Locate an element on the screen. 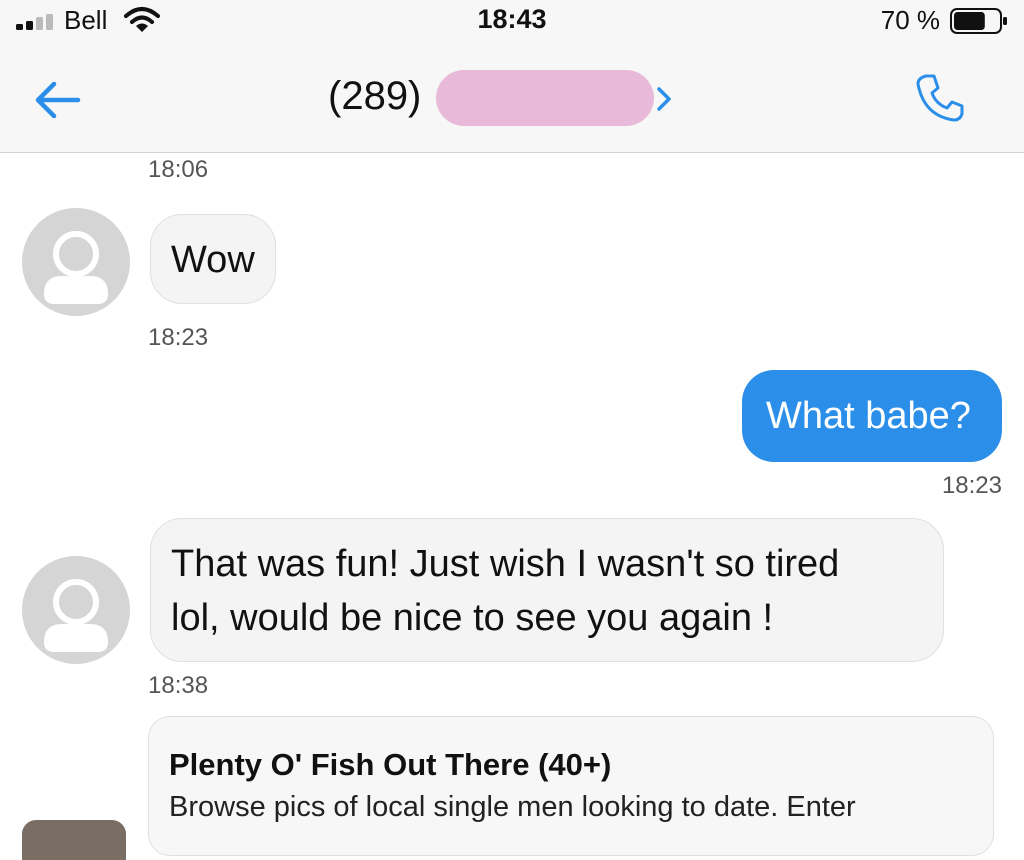 This screenshot has height=860, width=1024. outgoing-message-bubble: What babe? is located at coordinates (872, 416).